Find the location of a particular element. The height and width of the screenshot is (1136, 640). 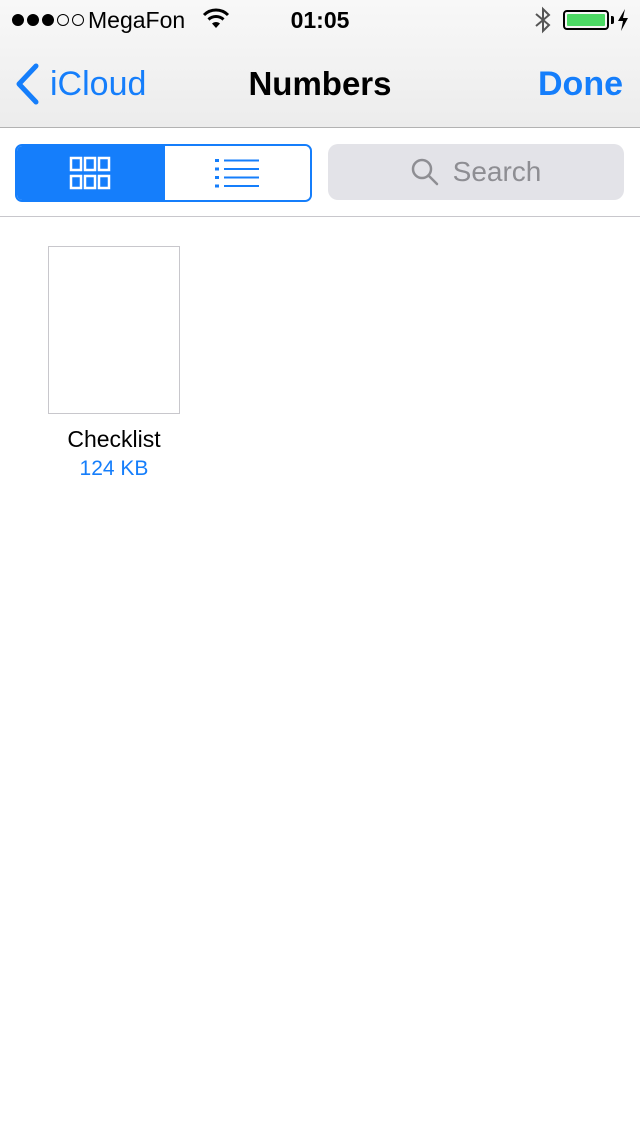

status-bar: MegaFon 01:05 is located at coordinates (320, 20).